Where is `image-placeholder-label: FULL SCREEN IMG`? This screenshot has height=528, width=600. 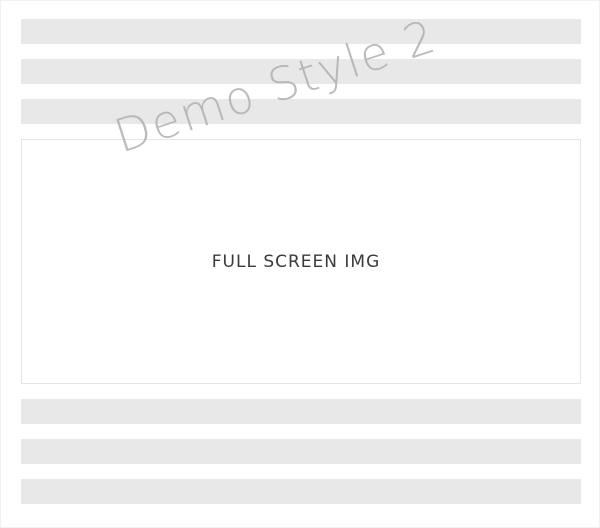 image-placeholder-label: FULL SCREEN IMG is located at coordinates (296, 261).